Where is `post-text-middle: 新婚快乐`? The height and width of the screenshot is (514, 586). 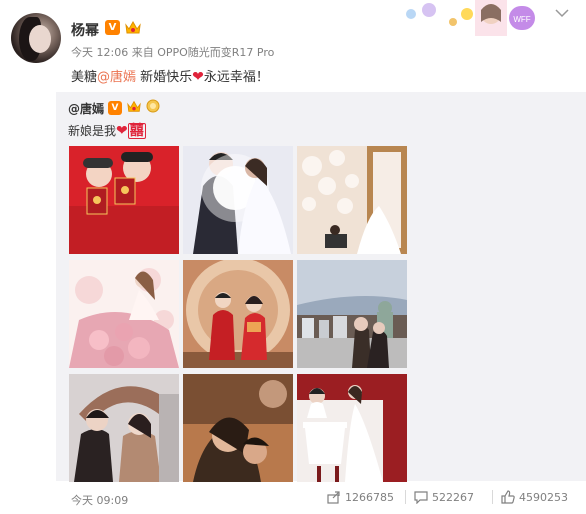
post-text-middle: 新婚快乐 is located at coordinates (164, 77).